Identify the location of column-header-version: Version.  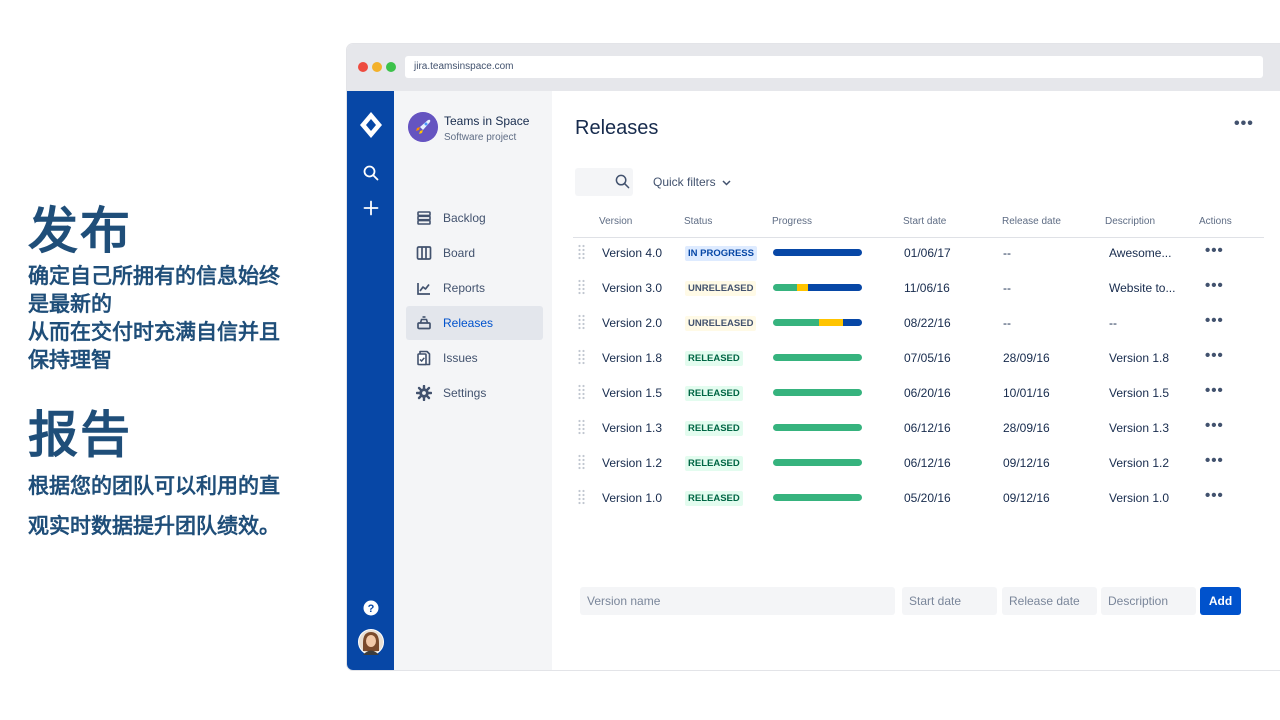
(615, 221).